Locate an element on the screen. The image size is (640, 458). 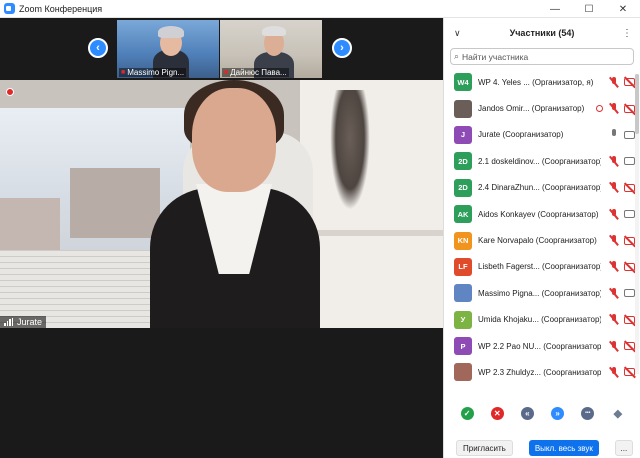
close-button: ✕ is located at coordinates (623, 9).